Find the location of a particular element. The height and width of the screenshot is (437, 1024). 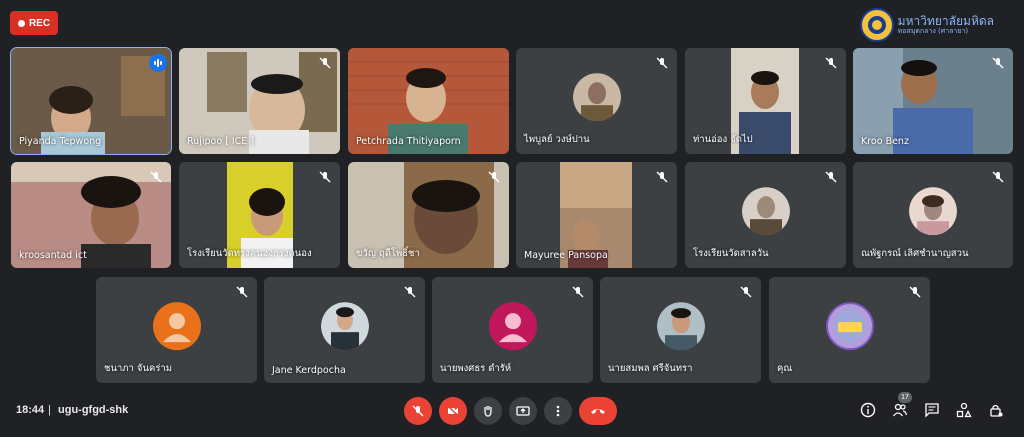

meeting-time: 18:44 is located at coordinates (30, 410).